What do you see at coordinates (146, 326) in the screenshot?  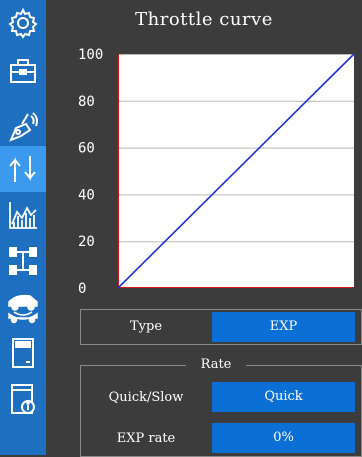 I see `type-label: Type` at bounding box center [146, 326].